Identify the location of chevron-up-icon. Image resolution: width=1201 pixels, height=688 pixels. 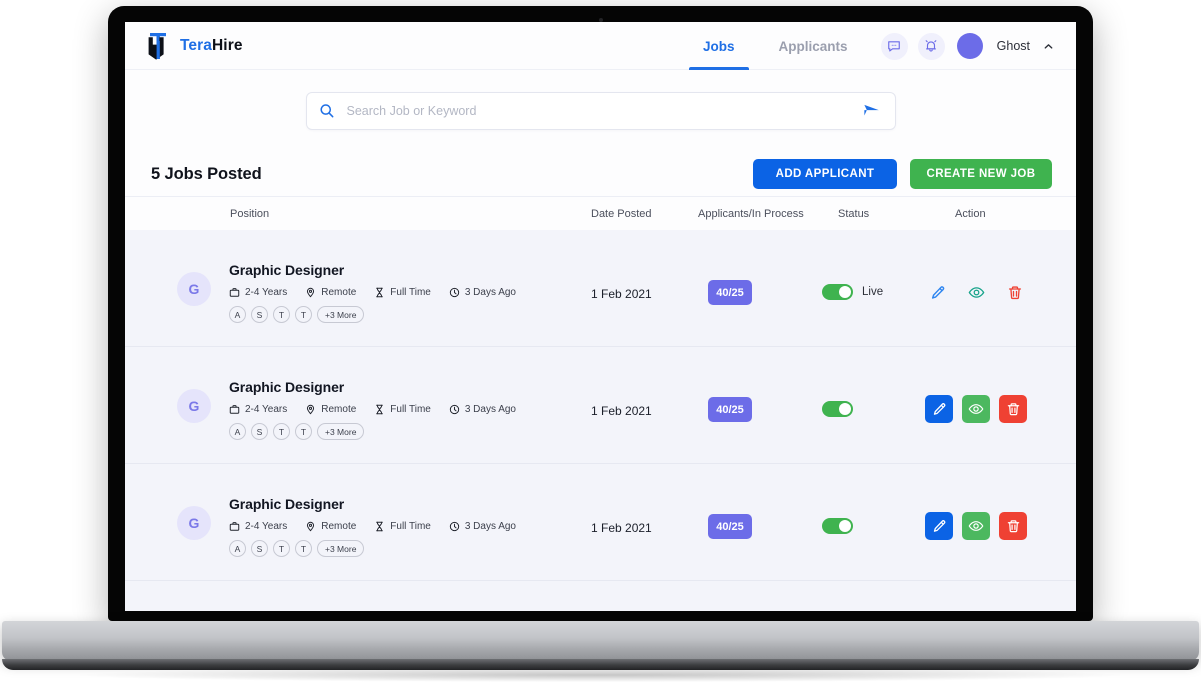
(1048, 46).